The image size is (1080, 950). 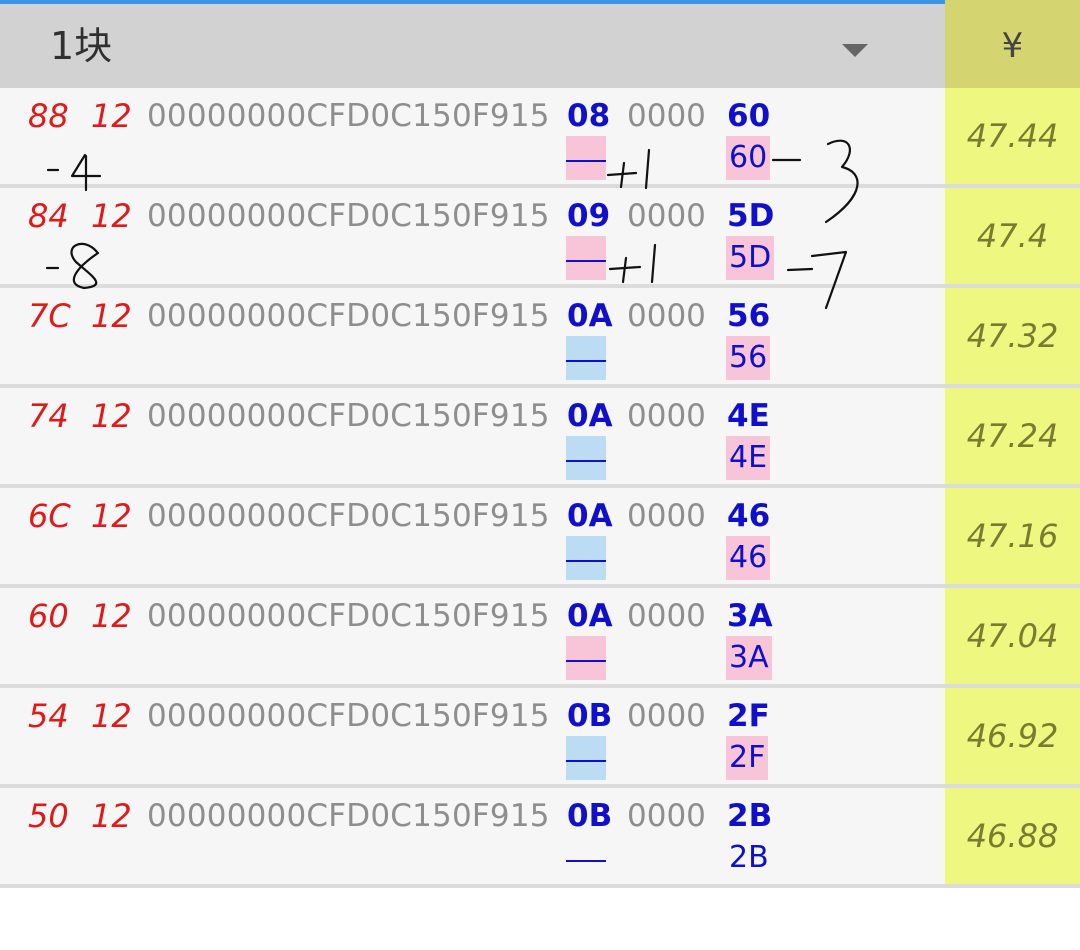 I want to click on sub-byte-value: 2B, so click(x=749, y=857).